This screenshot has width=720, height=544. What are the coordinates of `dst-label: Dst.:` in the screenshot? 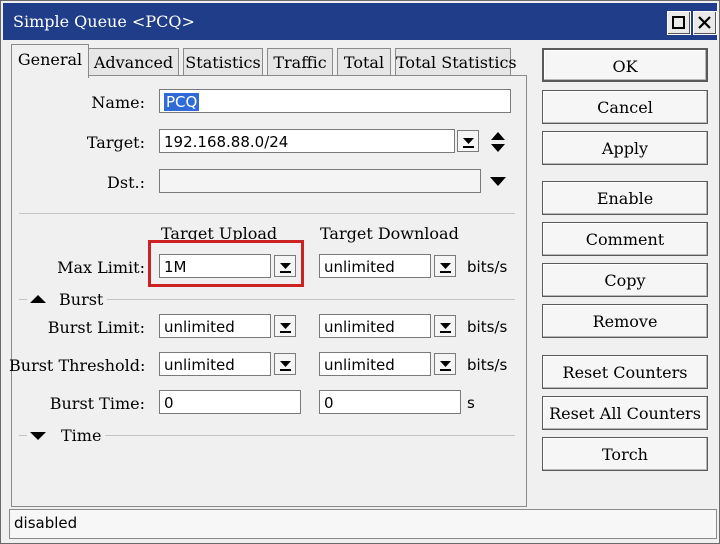 It's located at (126, 182).